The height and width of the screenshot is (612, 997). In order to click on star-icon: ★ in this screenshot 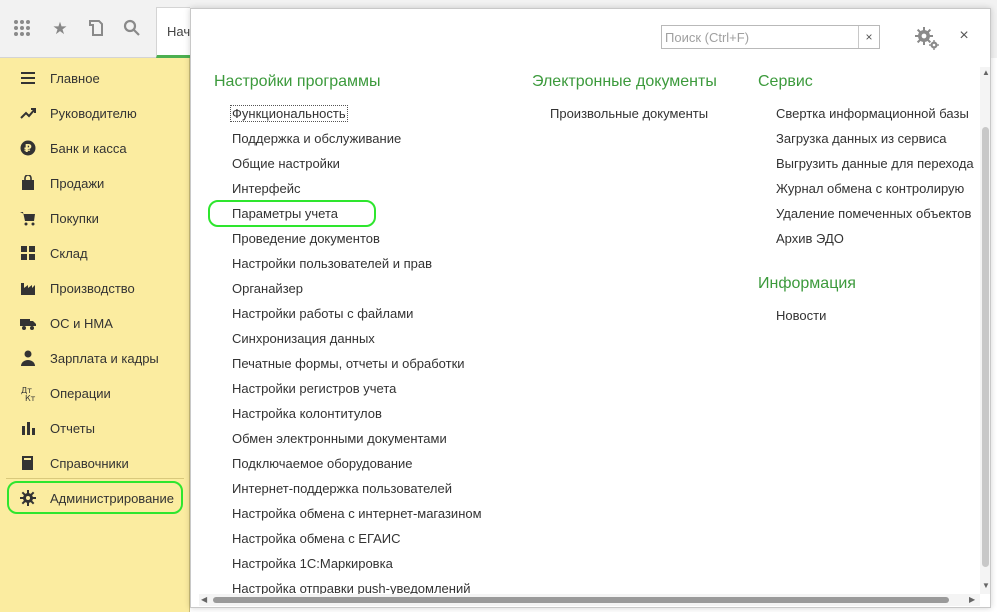, I will do `click(60, 29)`.